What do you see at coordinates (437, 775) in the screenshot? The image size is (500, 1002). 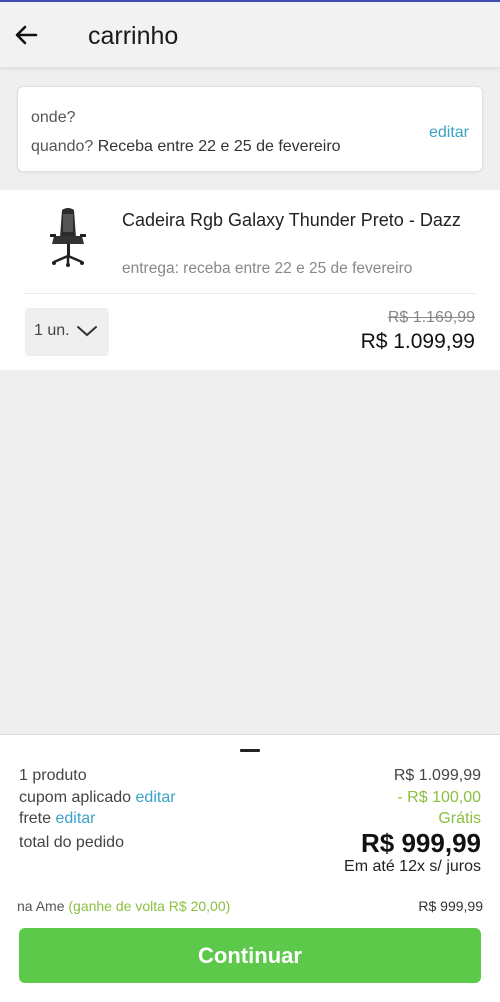 I see `products-value: R$ 1.099,99` at bounding box center [437, 775].